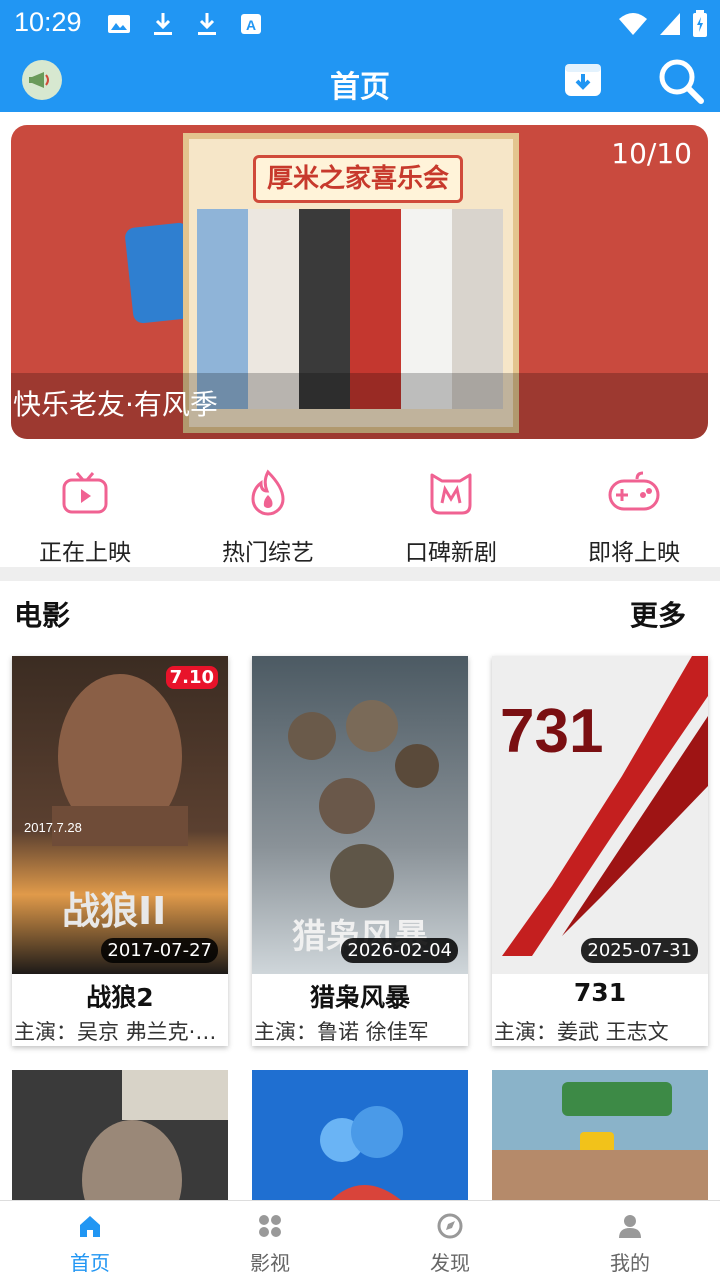  Describe the element at coordinates (700, 23) in the screenshot. I see `battery-icon` at that location.